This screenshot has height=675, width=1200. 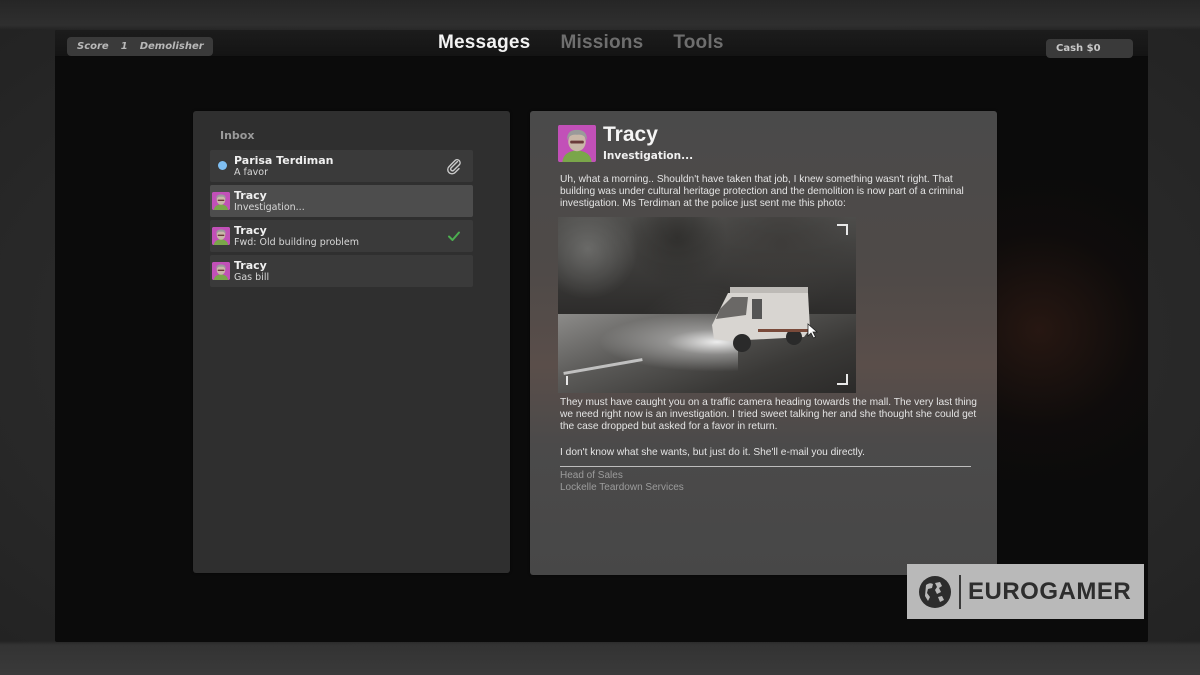 I want to click on mouse-cursor-icon, so click(x=813, y=331).